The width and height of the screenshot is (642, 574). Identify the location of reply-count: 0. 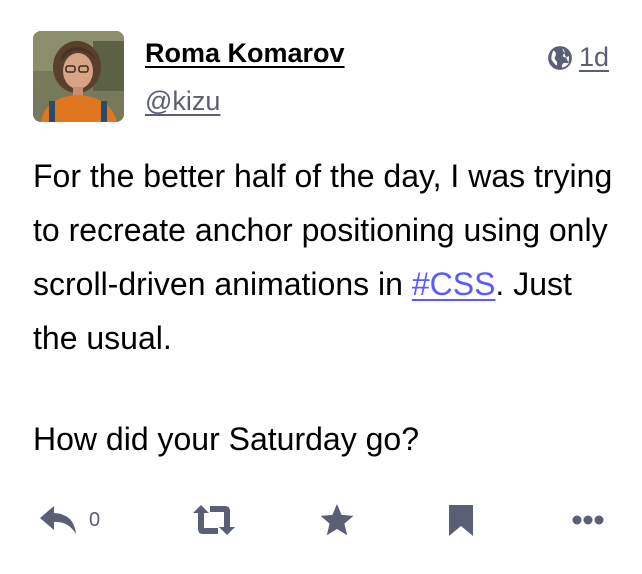
(95, 519).